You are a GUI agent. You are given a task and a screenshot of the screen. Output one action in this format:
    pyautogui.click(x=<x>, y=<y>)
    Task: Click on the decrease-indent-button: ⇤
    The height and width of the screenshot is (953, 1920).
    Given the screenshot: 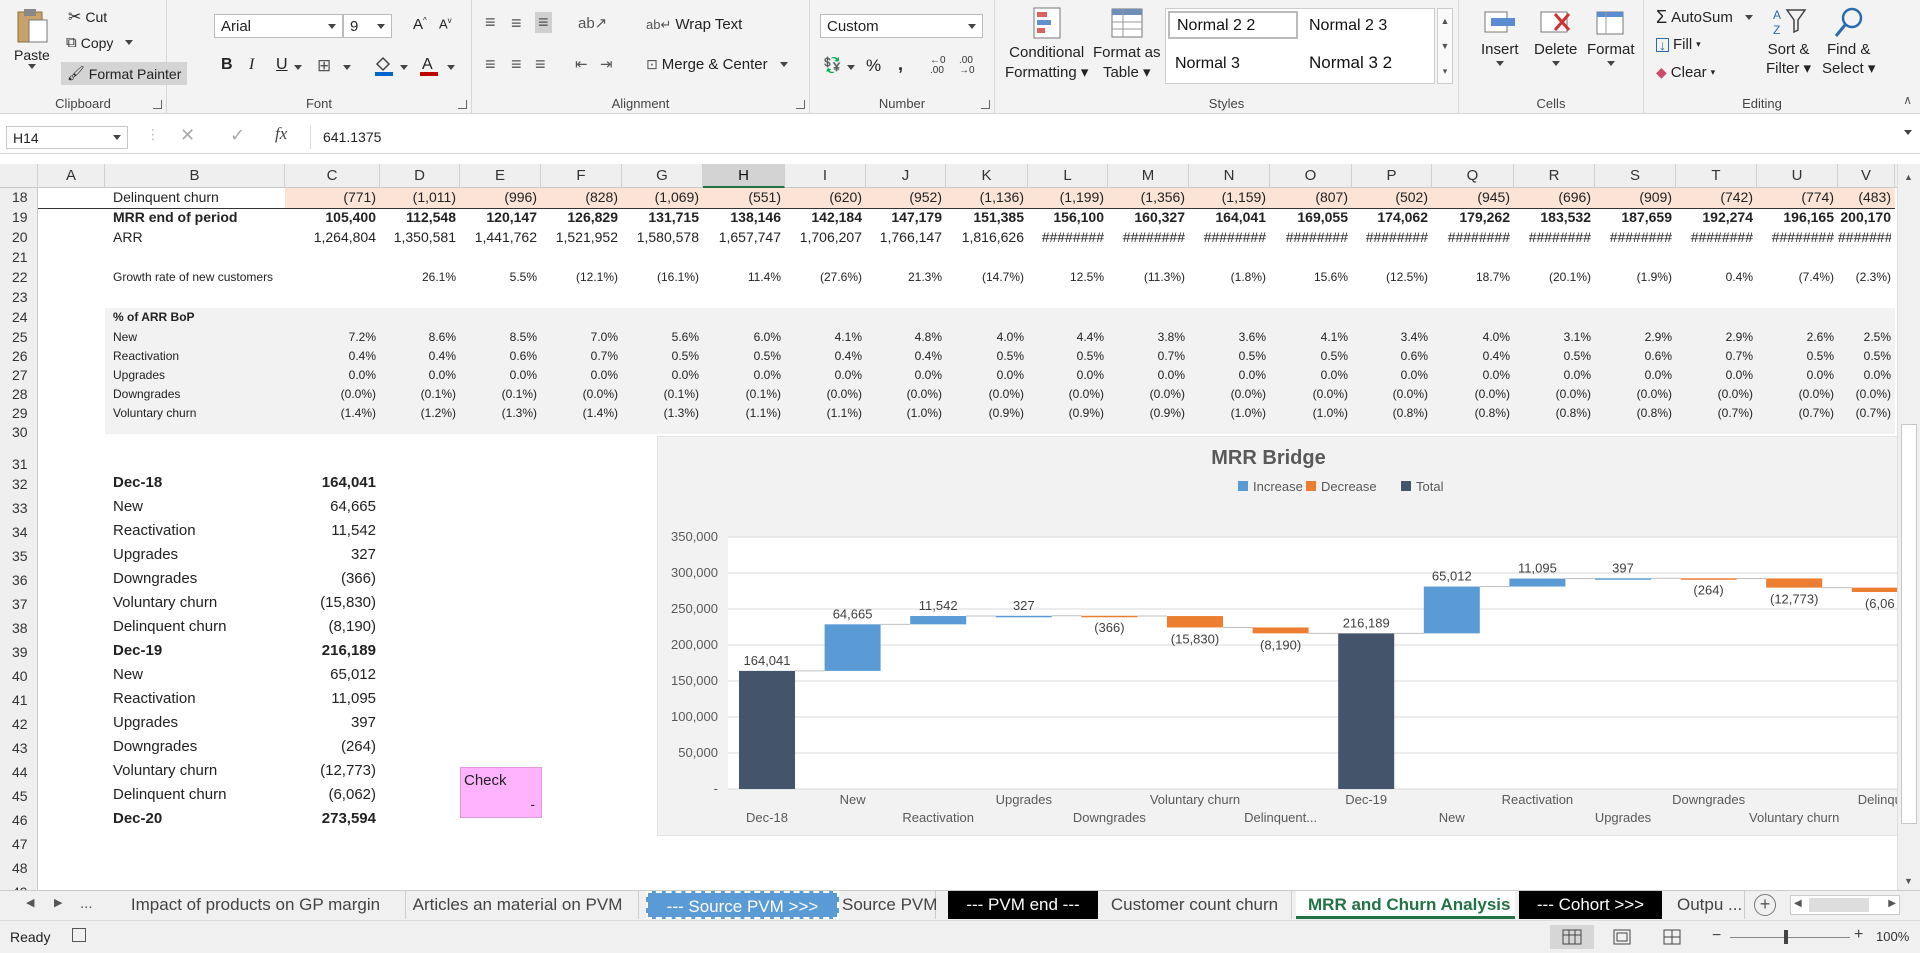 What is the action you would take?
    pyautogui.click(x=581, y=64)
    